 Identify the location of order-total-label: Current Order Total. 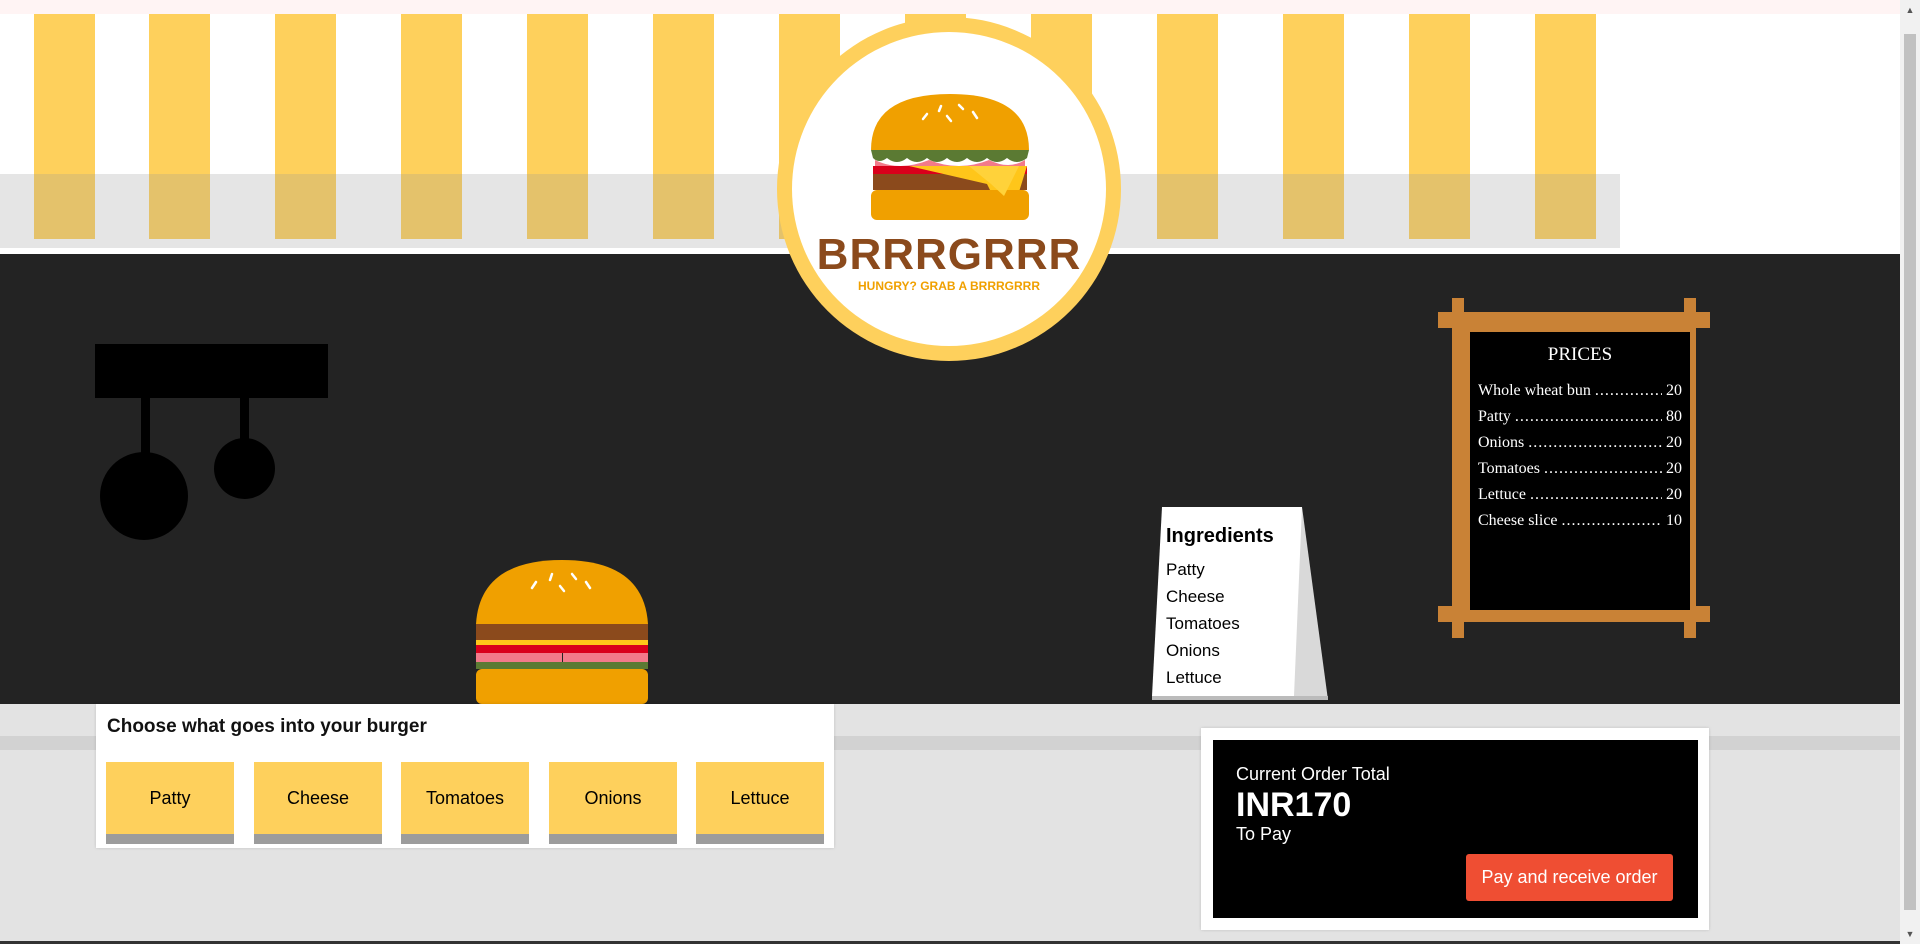
(1313, 774).